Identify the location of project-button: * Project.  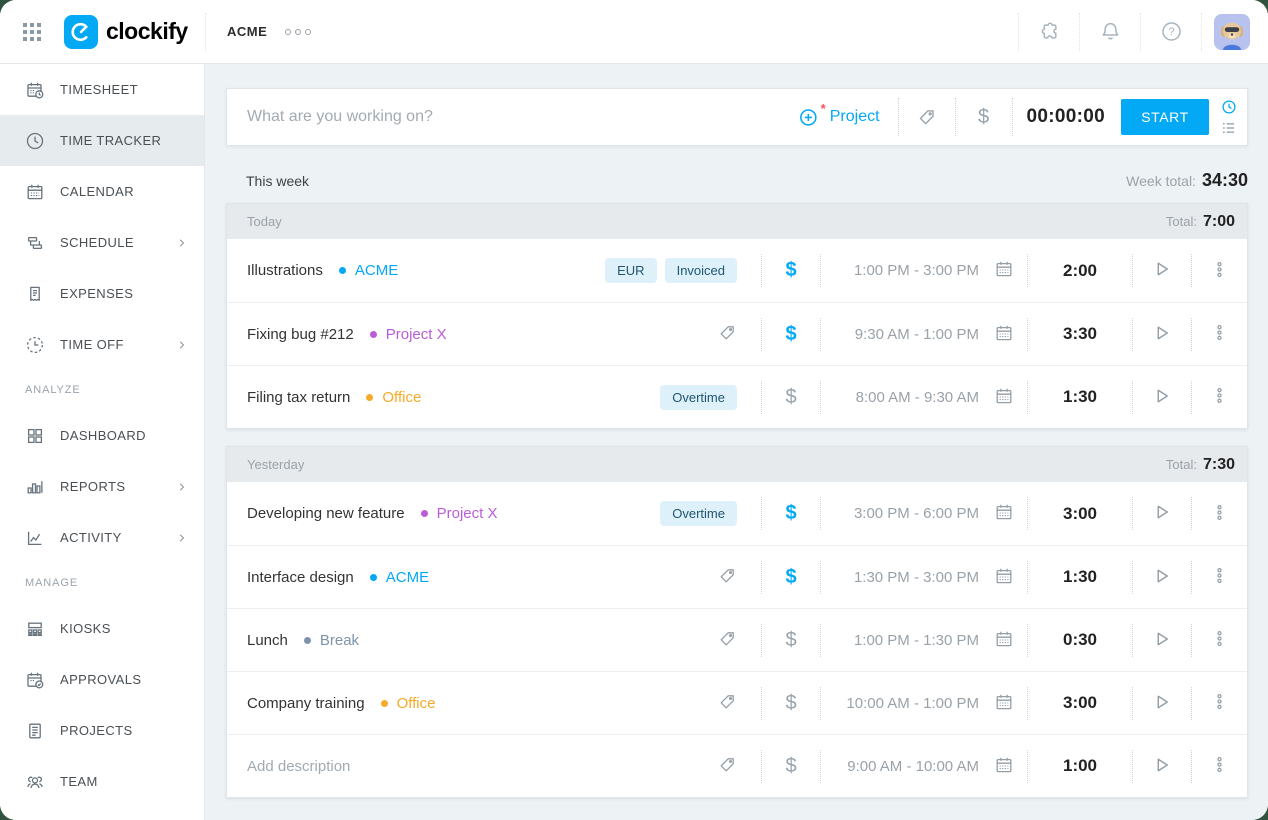
(845, 114).